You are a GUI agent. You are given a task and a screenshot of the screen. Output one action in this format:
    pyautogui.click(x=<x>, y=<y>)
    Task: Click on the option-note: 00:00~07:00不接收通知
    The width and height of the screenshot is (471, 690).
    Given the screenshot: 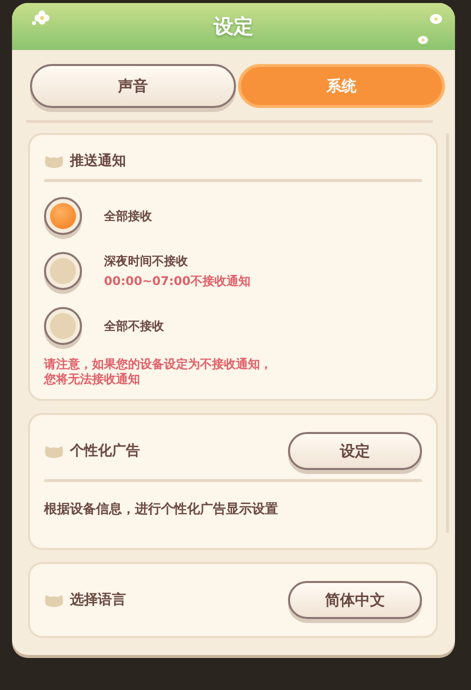 What is the action you would take?
    pyautogui.click(x=177, y=281)
    